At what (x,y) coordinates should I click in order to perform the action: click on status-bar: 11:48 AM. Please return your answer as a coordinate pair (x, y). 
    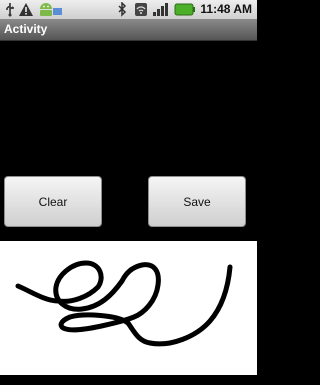
    Looking at the image, I should click on (128, 9).